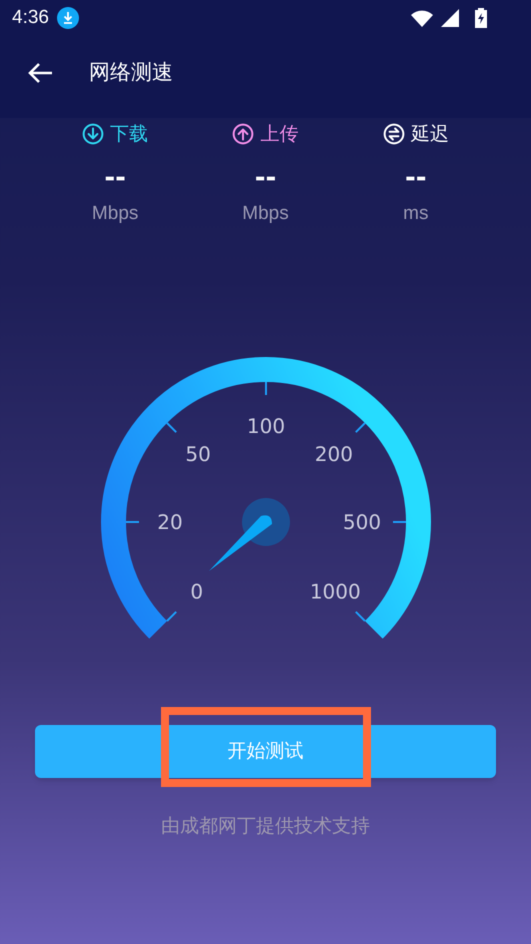 The width and height of the screenshot is (531, 944). What do you see at coordinates (415, 214) in the screenshot?
I see `metric-unit: ms` at bounding box center [415, 214].